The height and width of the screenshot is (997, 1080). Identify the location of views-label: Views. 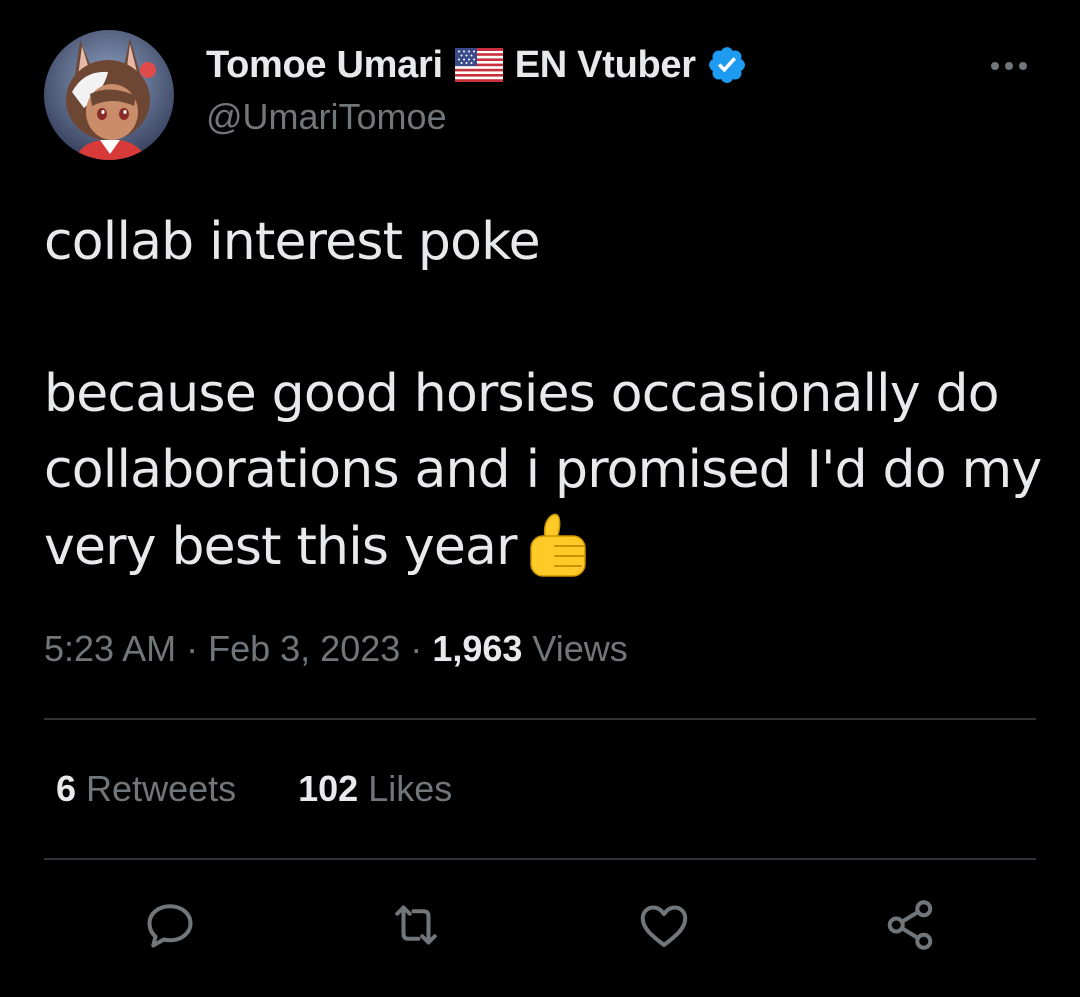
(580, 648).